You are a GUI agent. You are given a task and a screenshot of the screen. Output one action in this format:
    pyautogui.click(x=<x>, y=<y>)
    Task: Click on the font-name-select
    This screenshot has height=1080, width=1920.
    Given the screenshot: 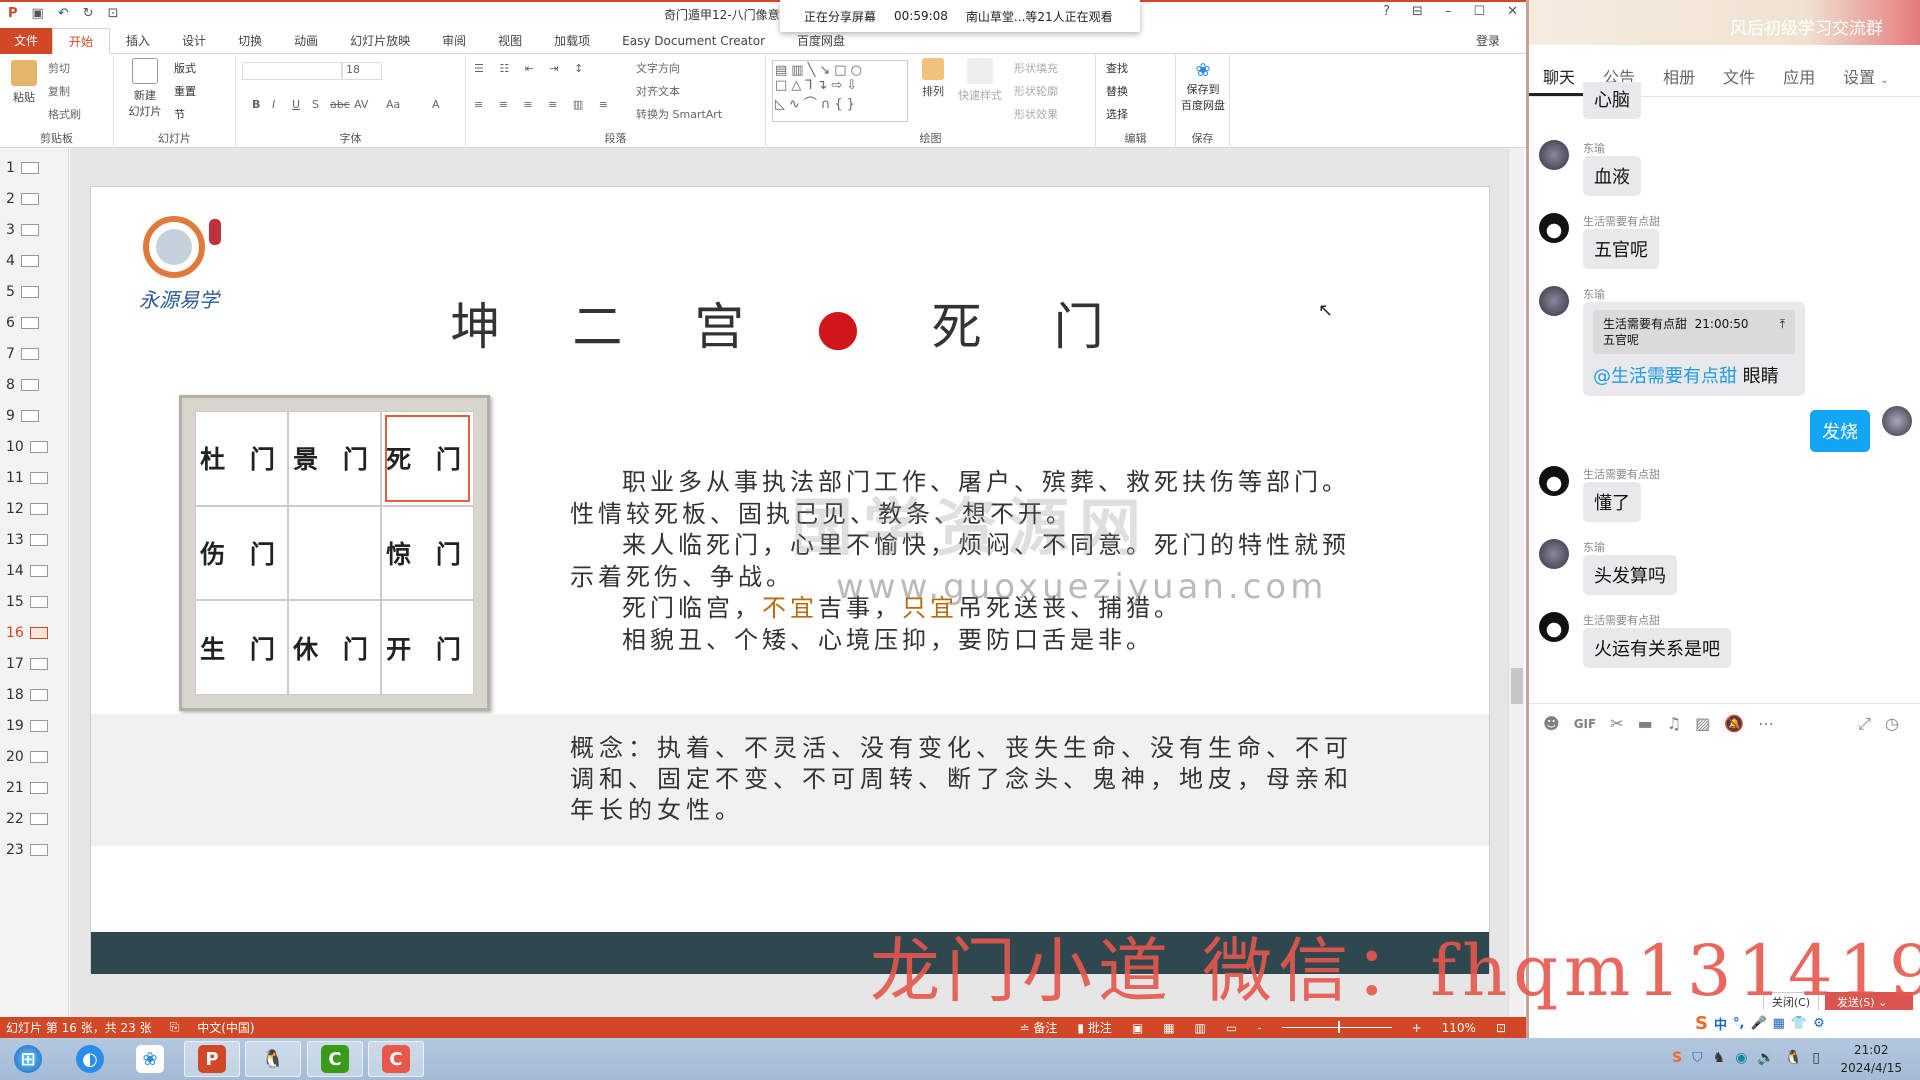 What is the action you would take?
    pyautogui.click(x=292, y=71)
    